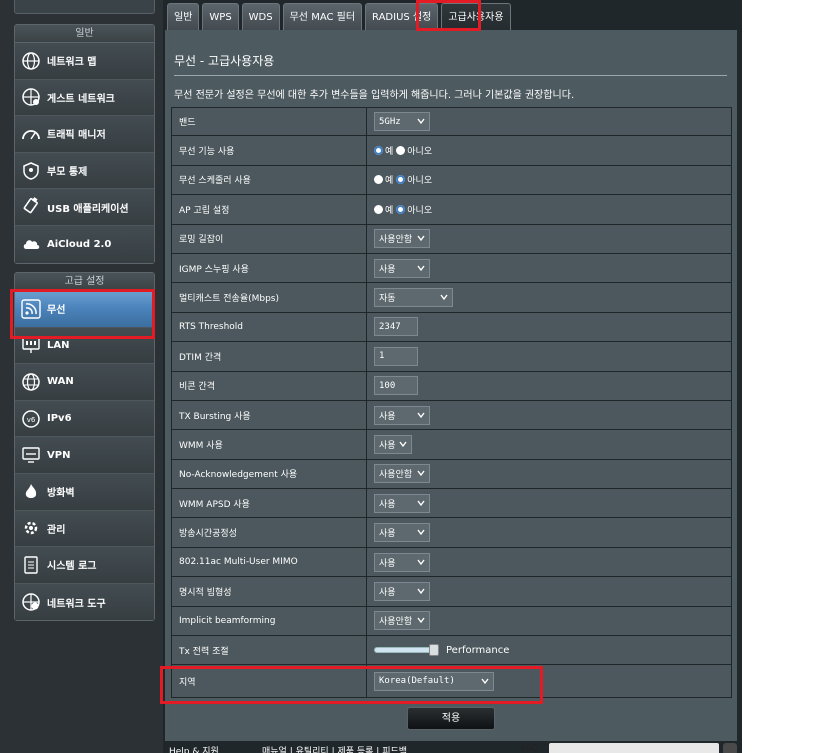 Image resolution: width=815 pixels, height=753 pixels. Describe the element at coordinates (402, 239) in the screenshot. I see `roaming-assistant-select: 사용안함` at that location.